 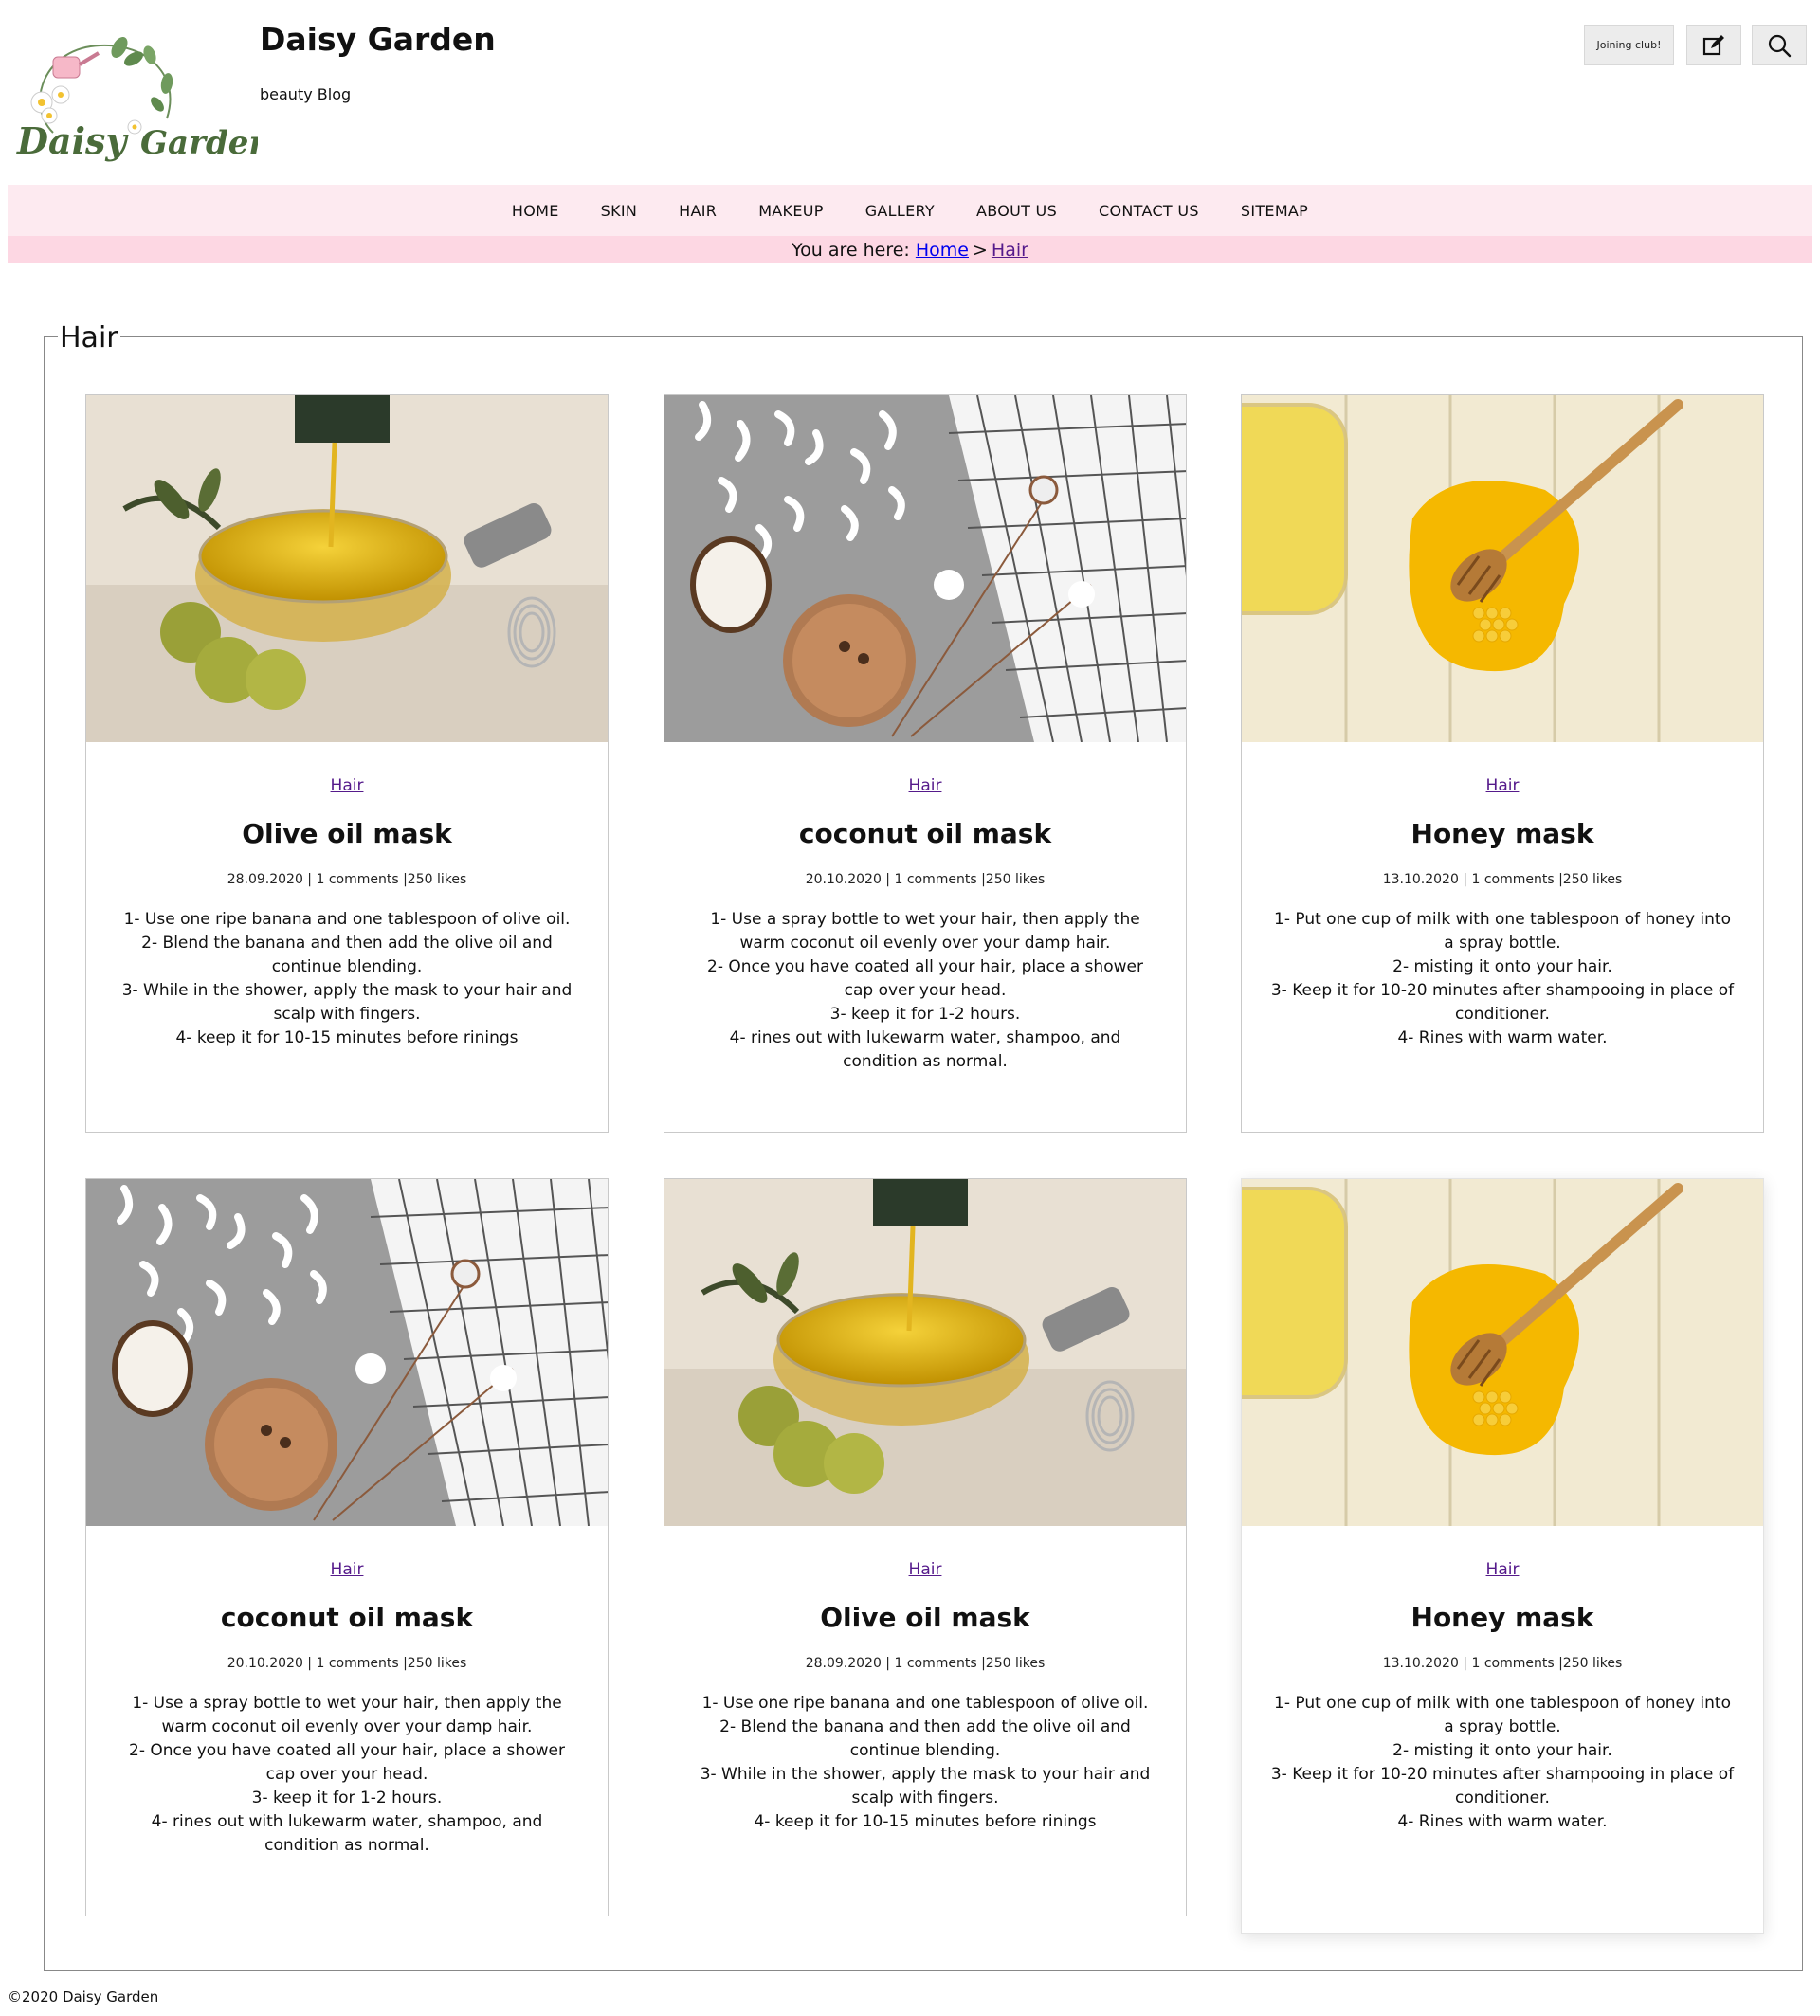 I want to click on edit-button, so click(x=1713, y=45).